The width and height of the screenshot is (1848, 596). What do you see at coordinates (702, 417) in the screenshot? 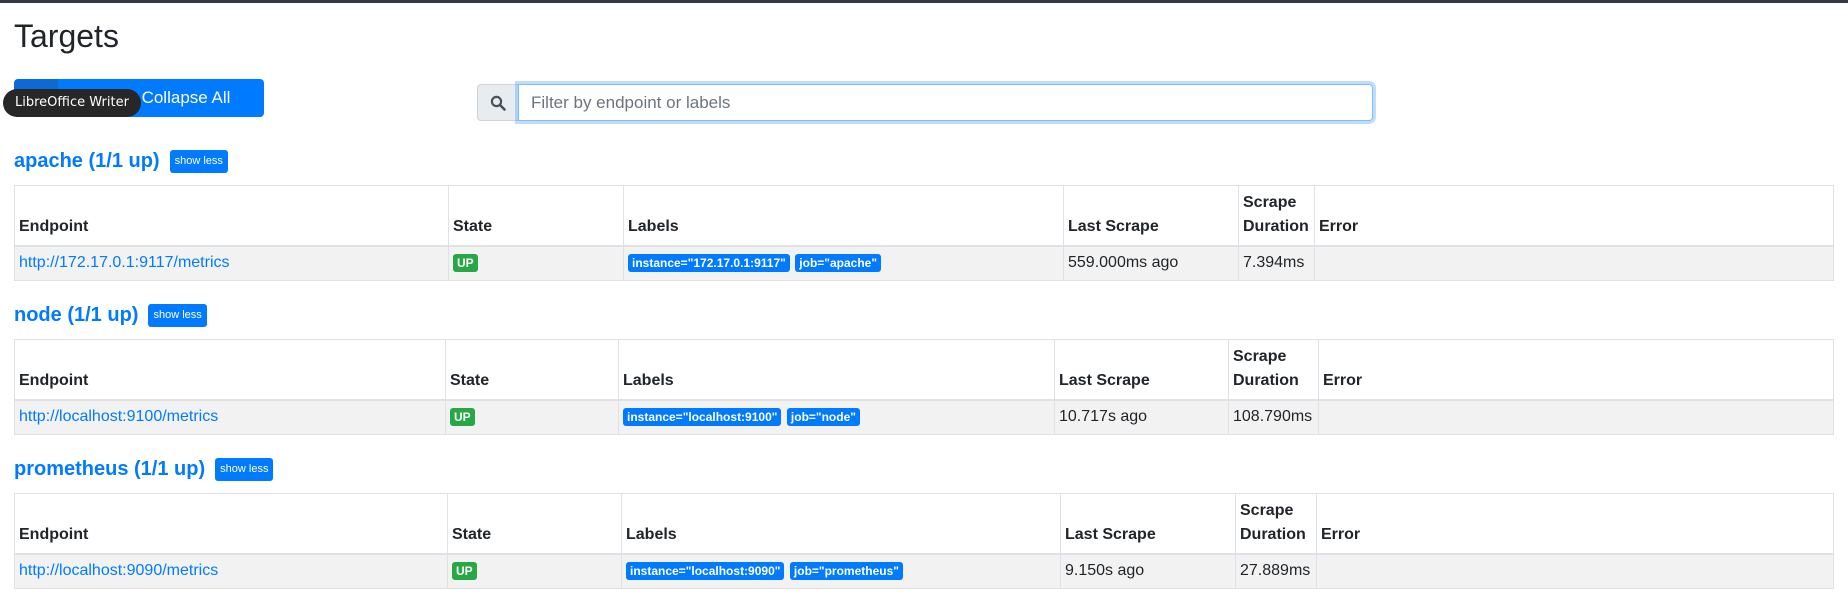
I see `label-badge: instance="localhost:9100"` at bounding box center [702, 417].